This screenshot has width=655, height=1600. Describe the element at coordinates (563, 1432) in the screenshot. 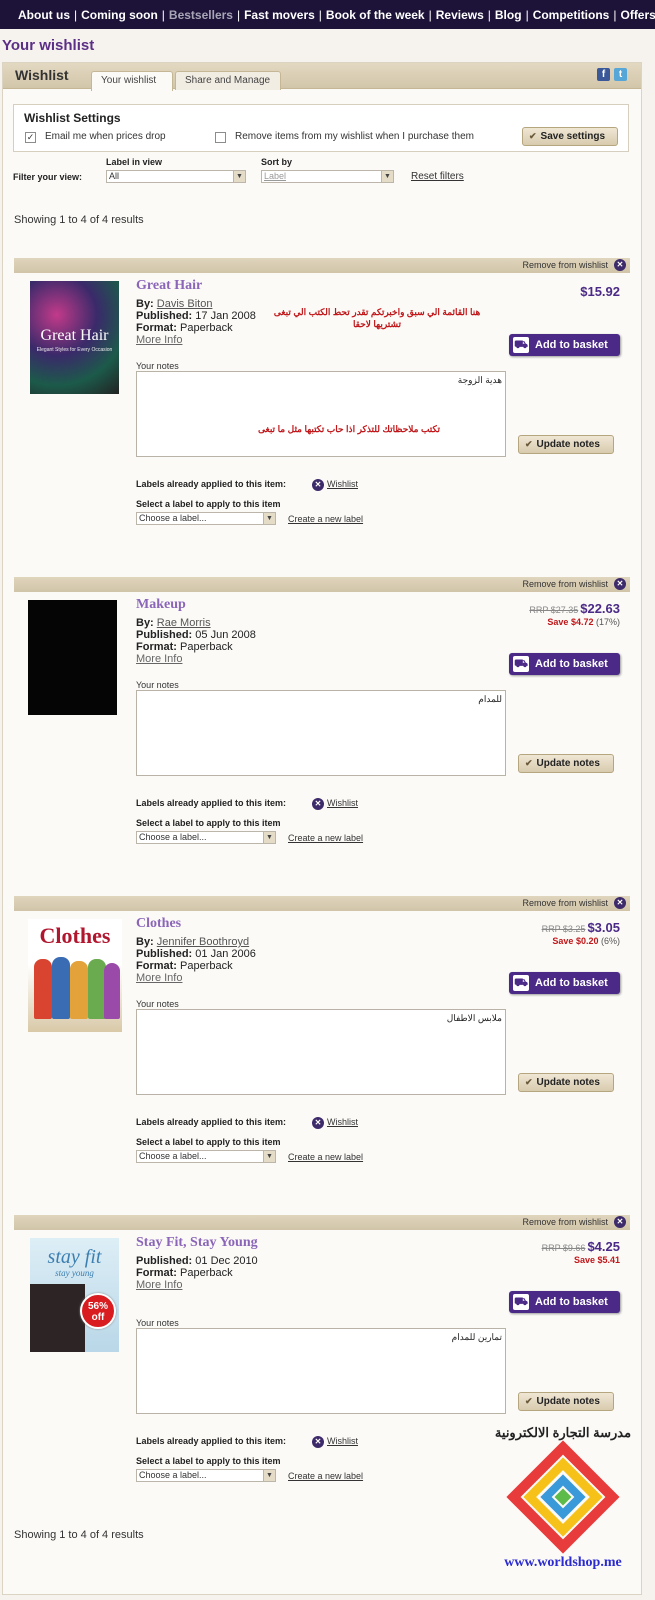

I see `logo-arabic-text: مدرسة التجارة الالكترونية` at that location.